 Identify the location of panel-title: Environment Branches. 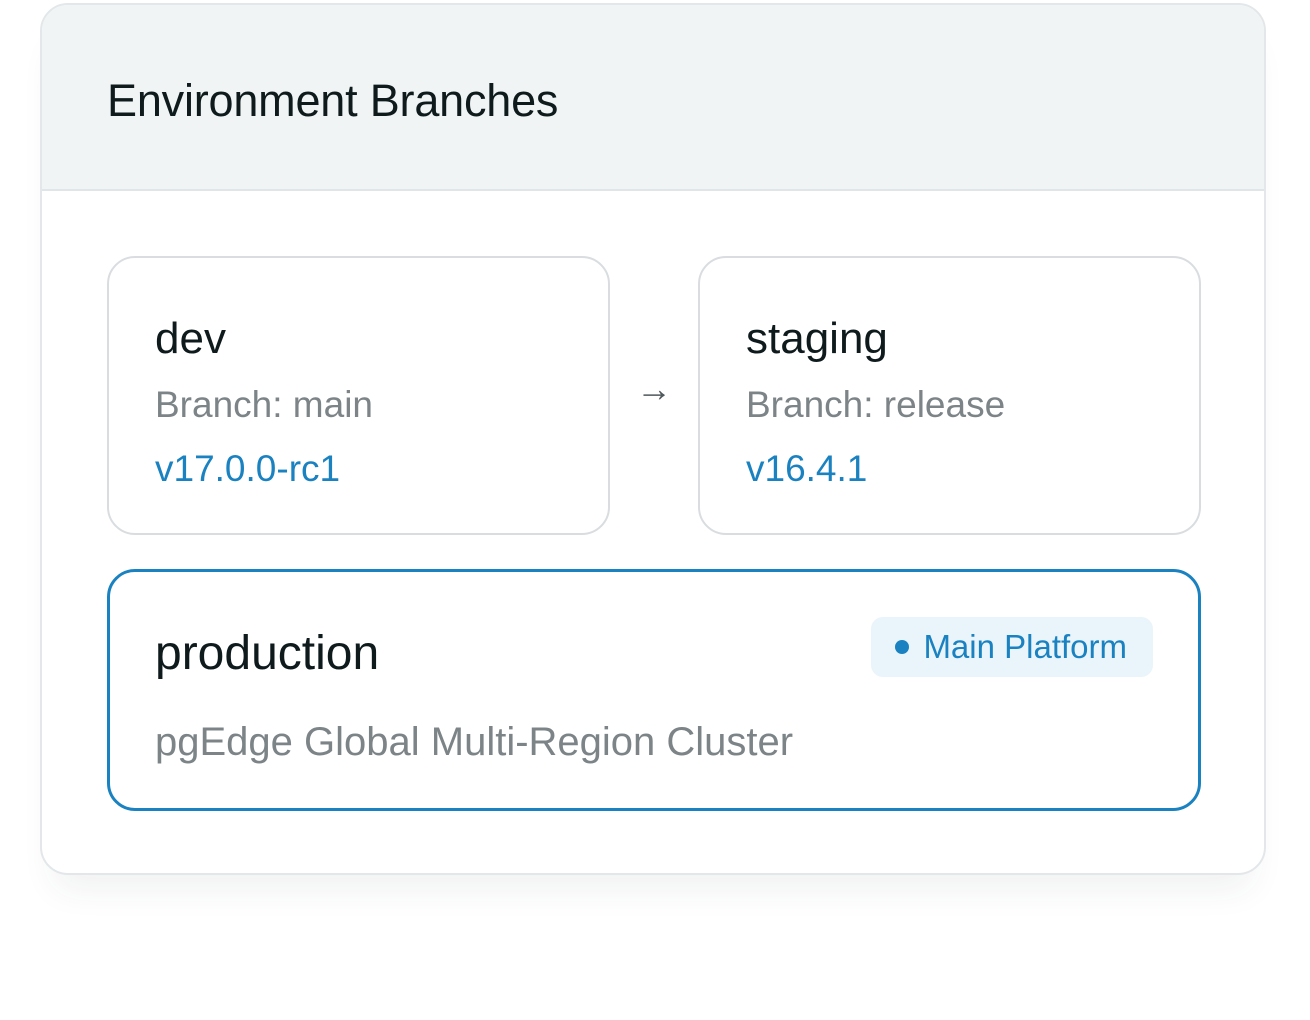
(333, 100).